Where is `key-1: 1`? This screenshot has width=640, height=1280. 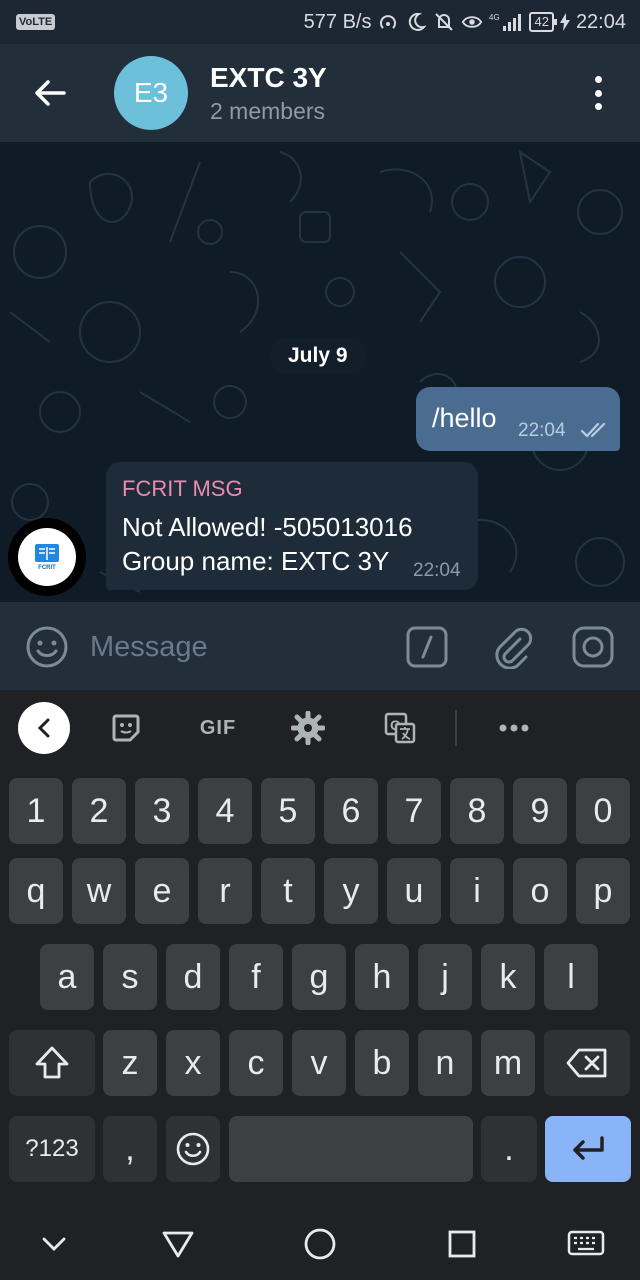 key-1: 1 is located at coordinates (36, 811).